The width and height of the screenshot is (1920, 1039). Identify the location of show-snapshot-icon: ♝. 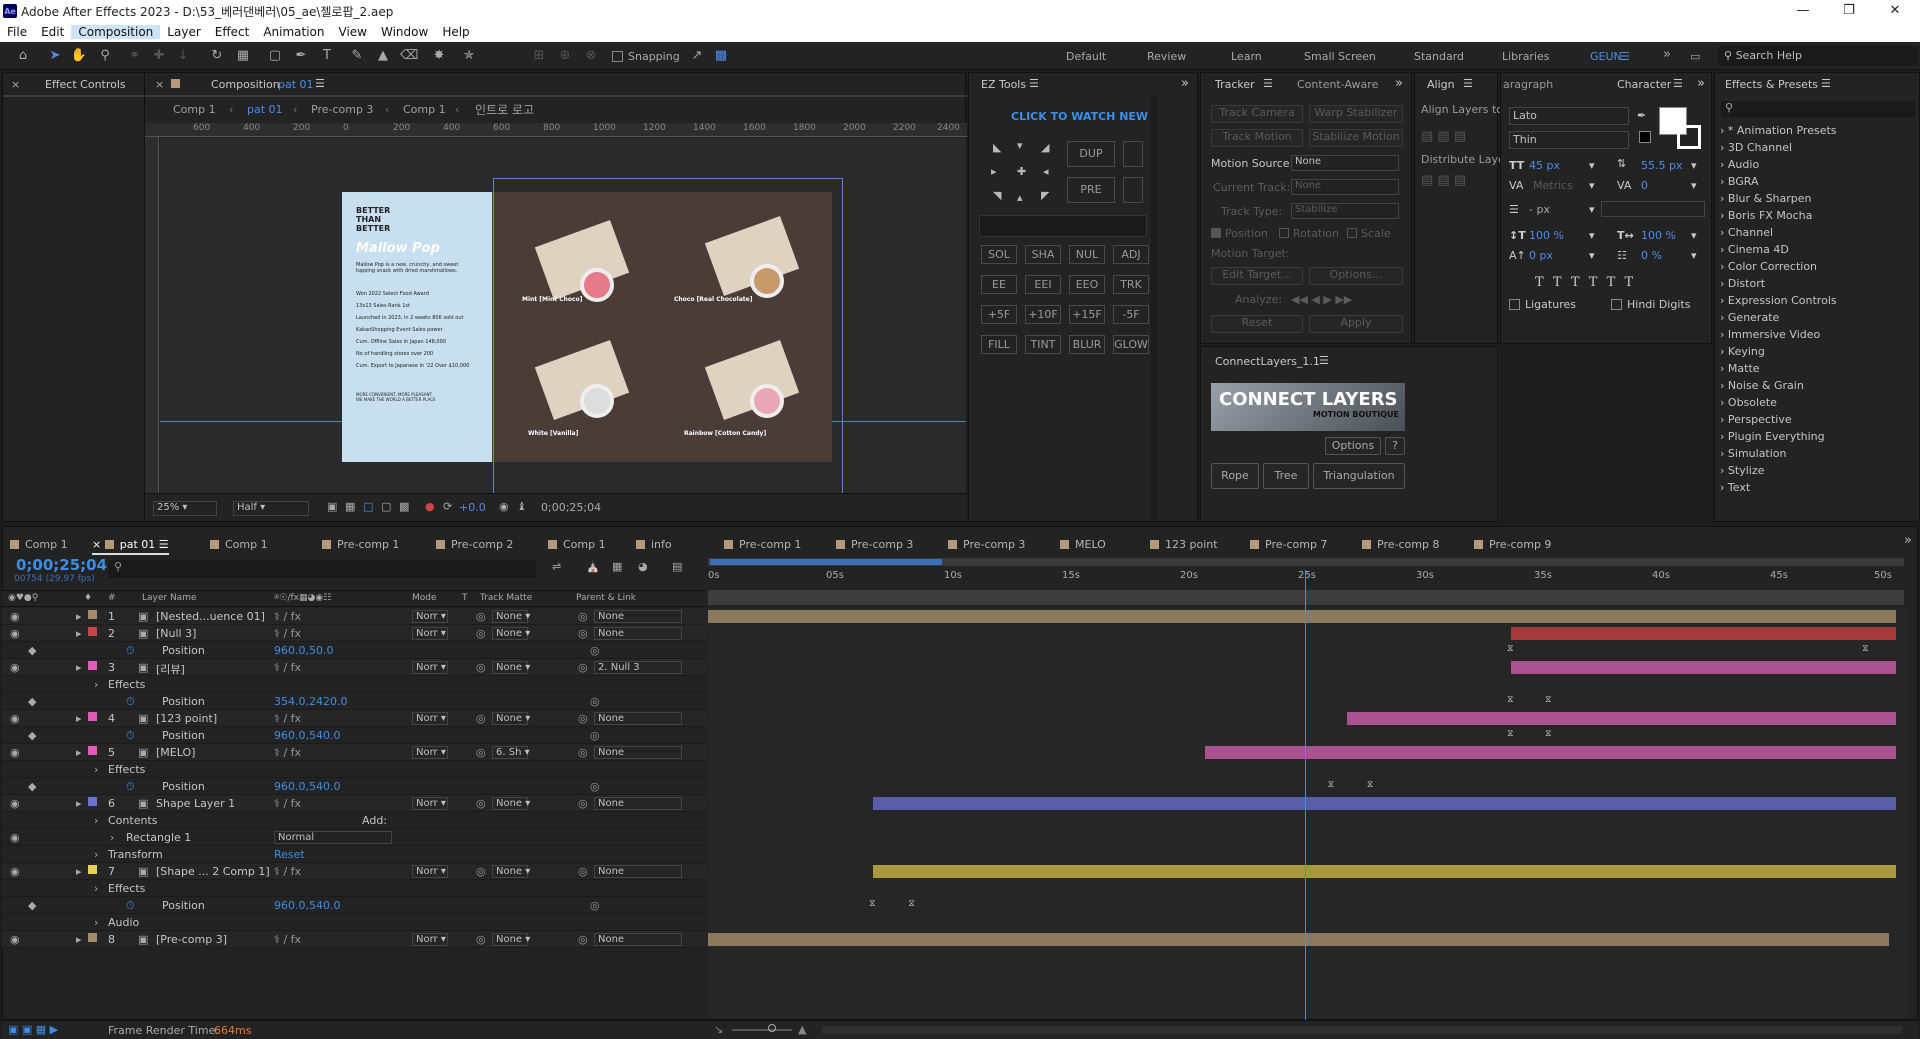
(522, 506).